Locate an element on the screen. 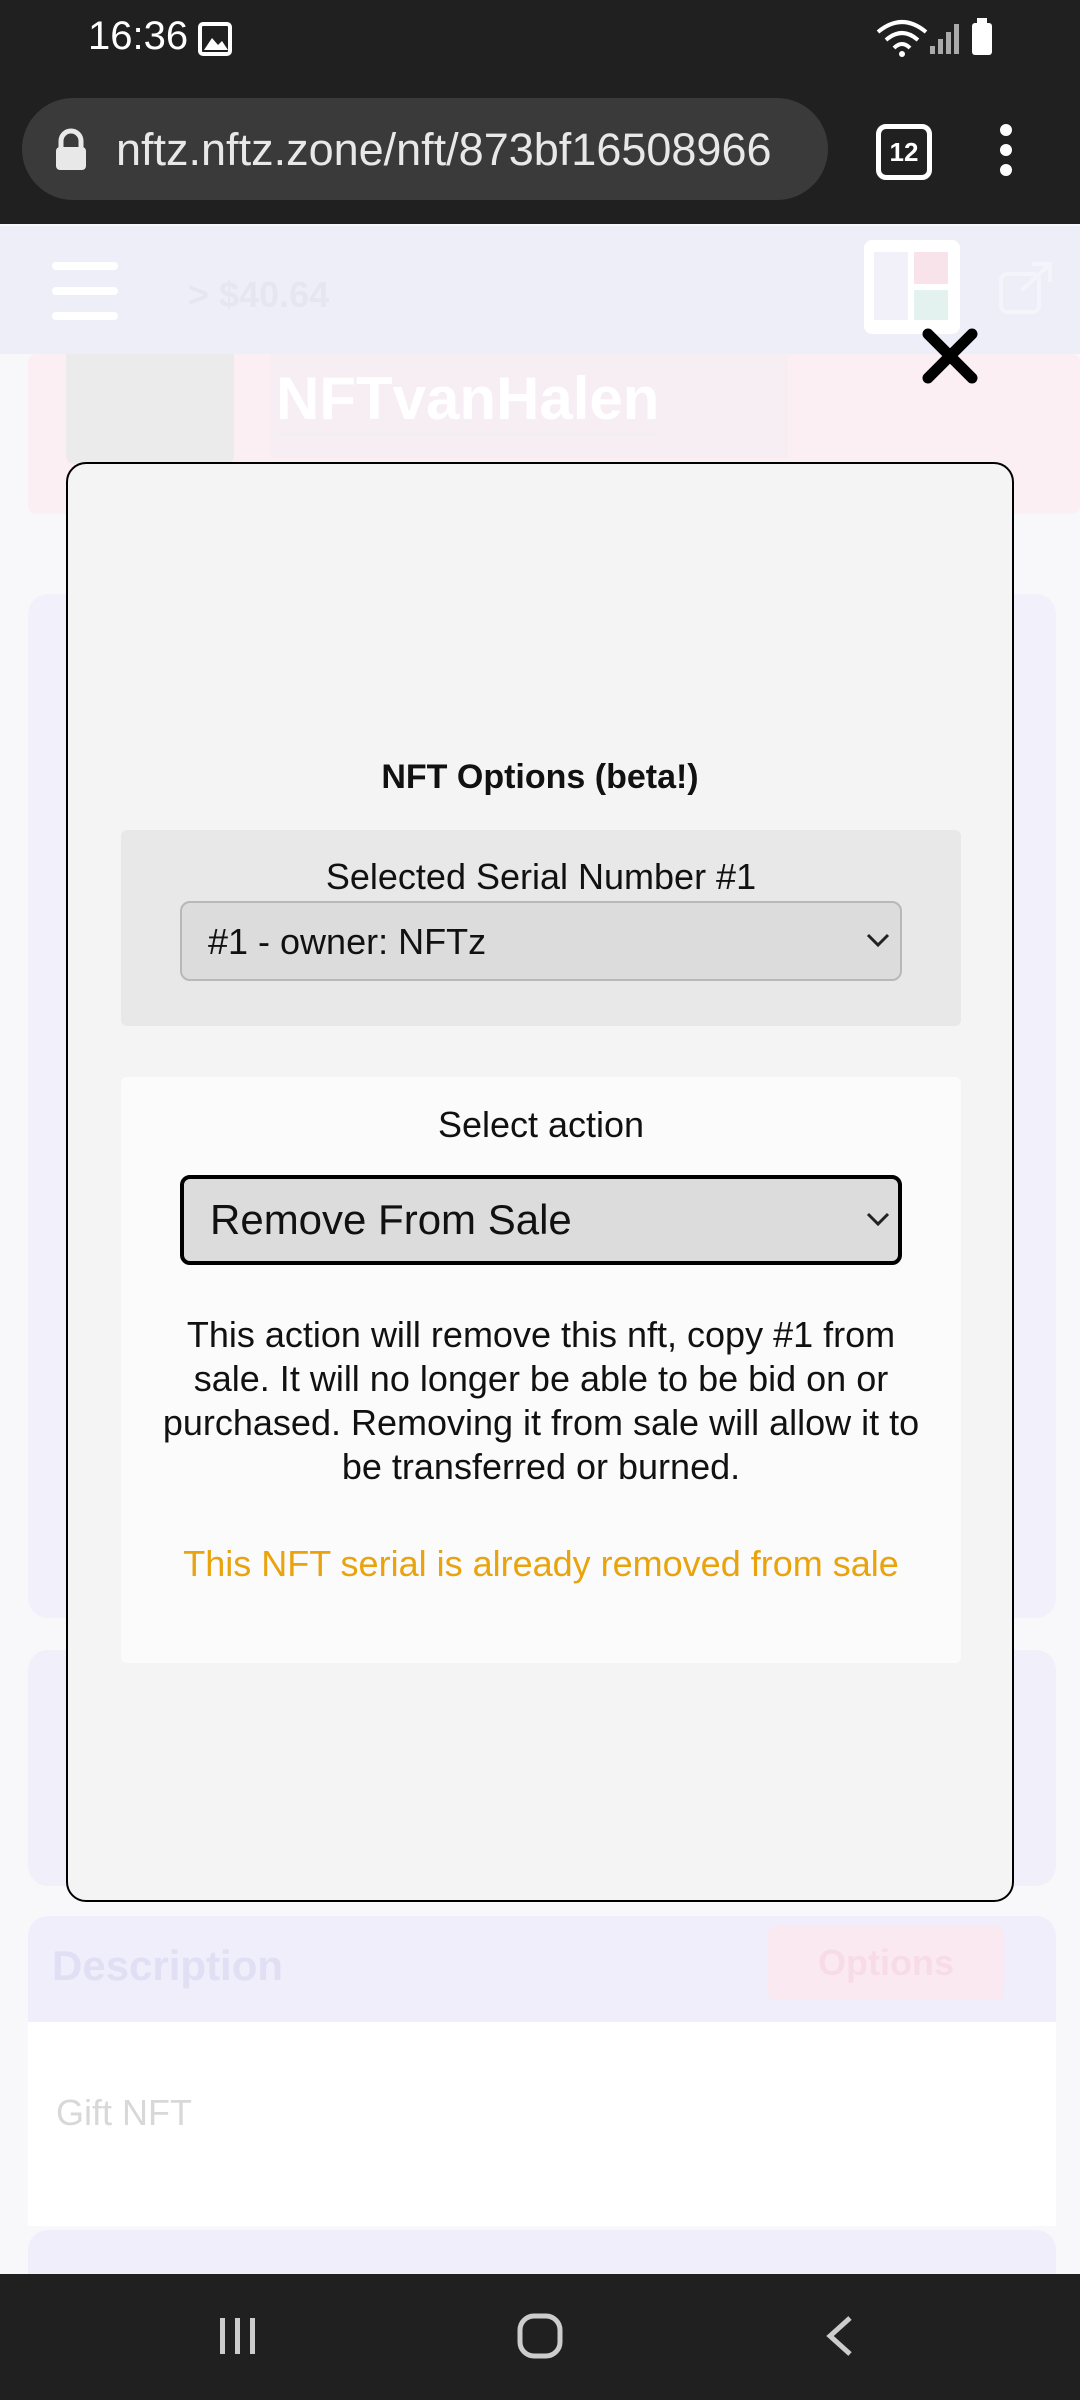 This screenshot has height=2400, width=1080. lock-icon is located at coordinates (71, 149).